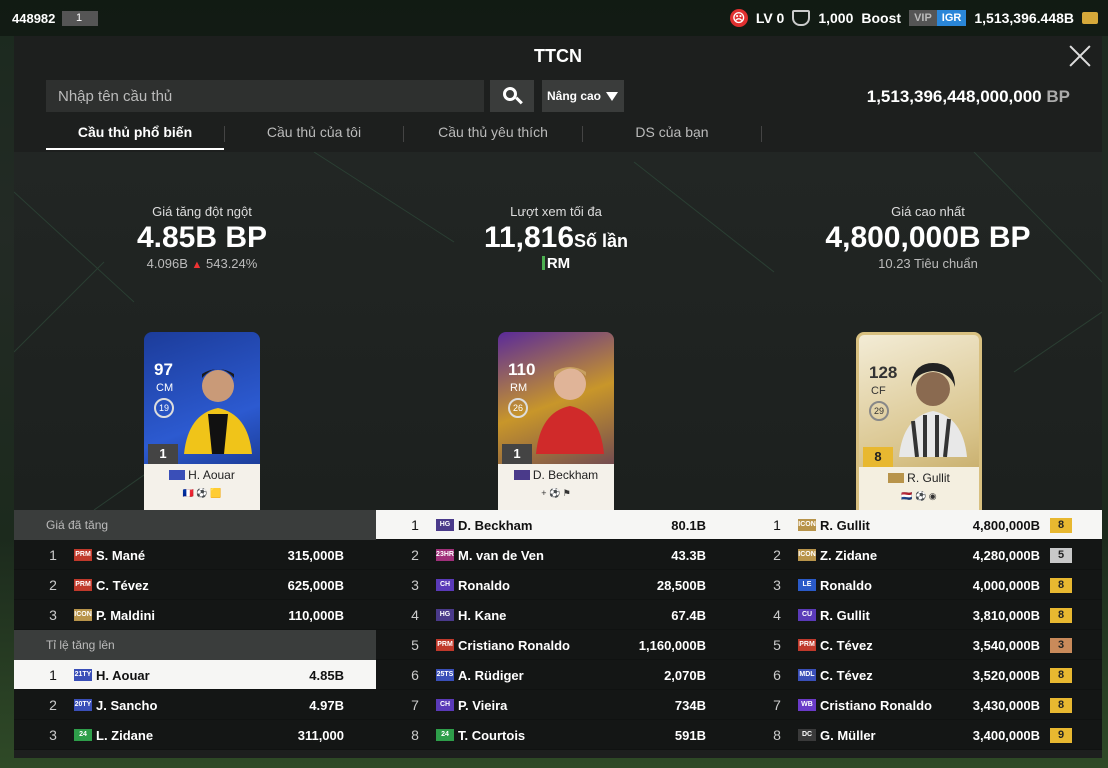 The height and width of the screenshot is (768, 1108). What do you see at coordinates (920, 525) in the screenshot?
I see `table-row: 1 ICON R. Gullit 4,800,000B 8` at bounding box center [920, 525].